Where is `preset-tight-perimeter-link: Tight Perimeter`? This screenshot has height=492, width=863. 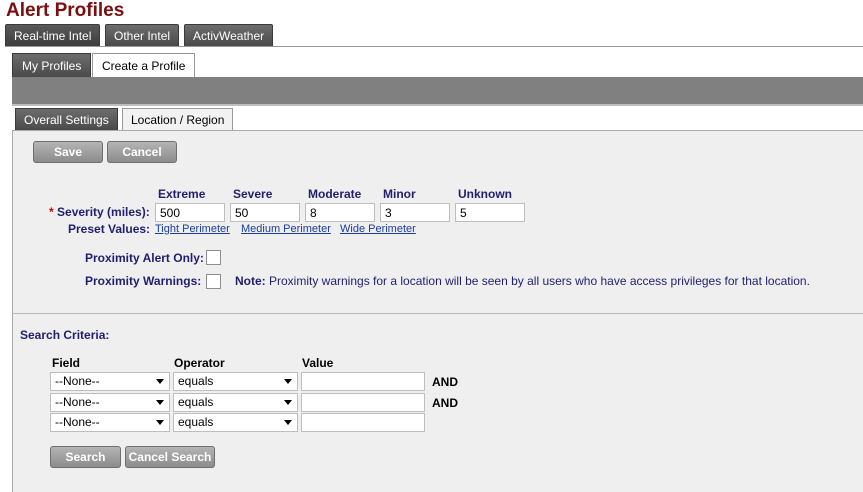
preset-tight-perimeter-link: Tight Perimeter is located at coordinates (192, 229).